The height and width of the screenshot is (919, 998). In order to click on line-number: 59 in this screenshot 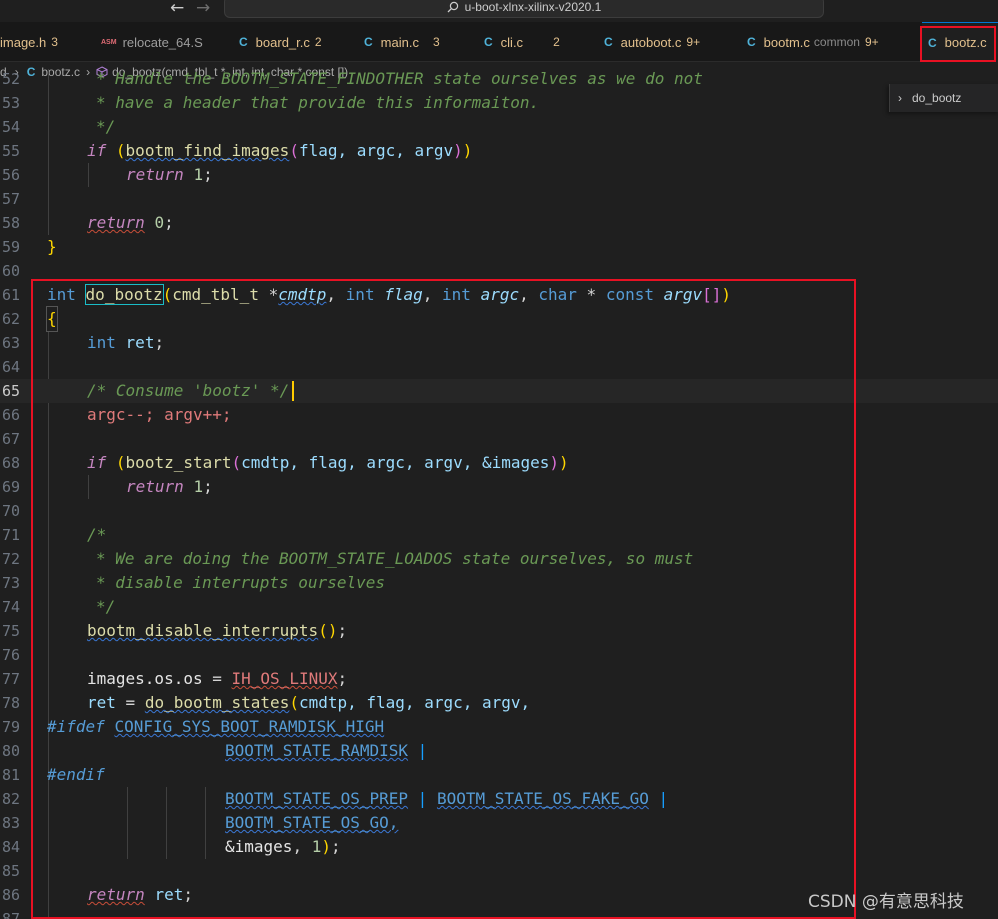, I will do `click(10, 247)`.